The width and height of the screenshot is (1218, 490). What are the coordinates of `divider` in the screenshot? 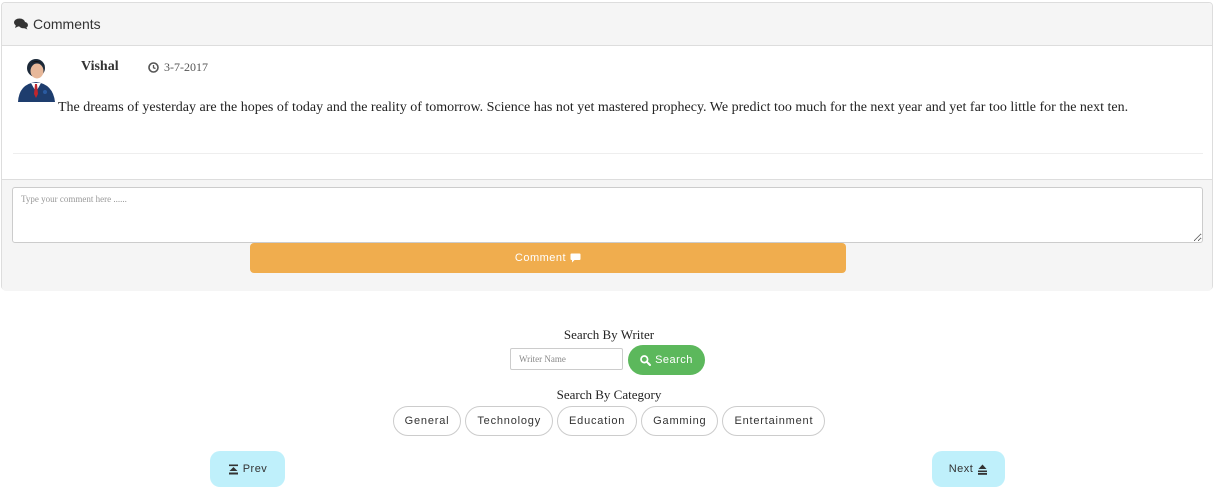 It's located at (608, 153).